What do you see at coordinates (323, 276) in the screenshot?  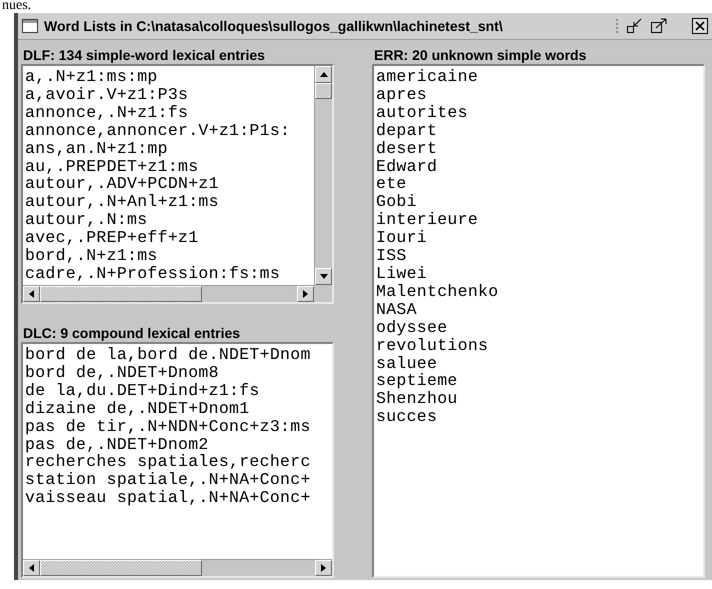 I see `scroll-down-icon` at bounding box center [323, 276].